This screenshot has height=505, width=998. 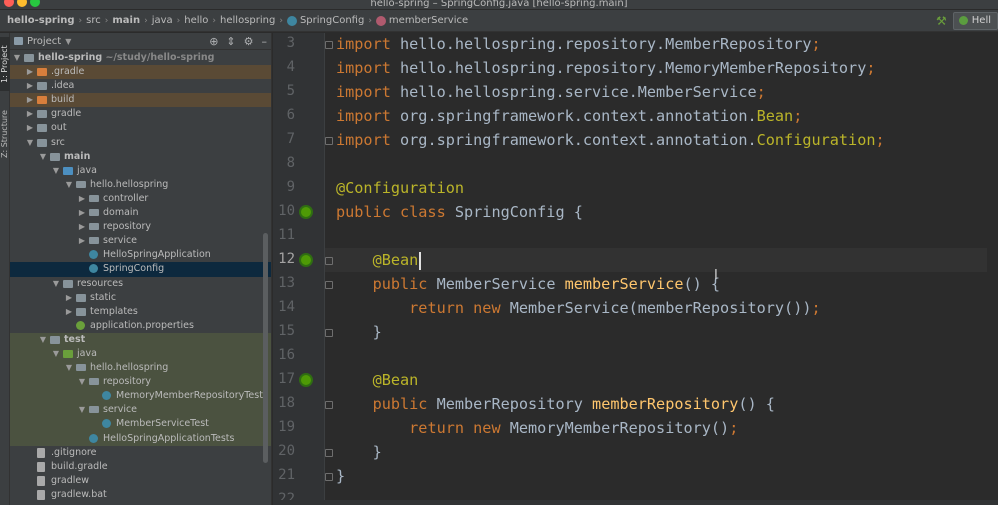 I want to click on tree-item: ▼ resources, so click(x=140, y=284).